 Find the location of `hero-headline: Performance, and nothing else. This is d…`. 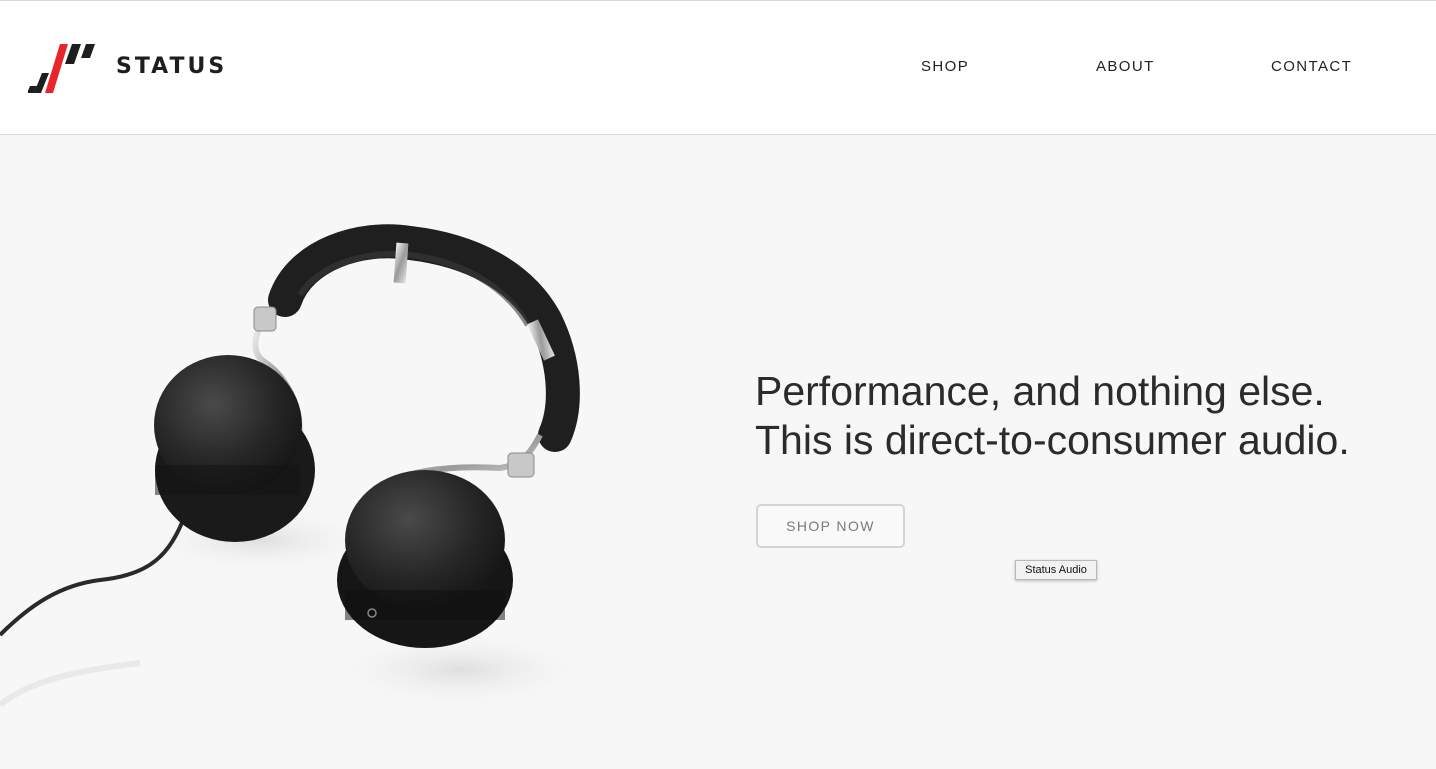

hero-headline: Performance, and nothing else. This is d… is located at coordinates (1085, 416).